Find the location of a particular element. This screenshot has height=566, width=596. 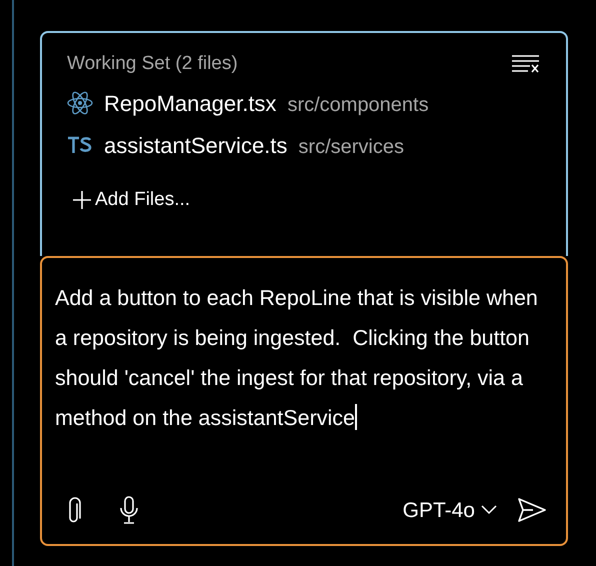

model-selector: GPT-4o is located at coordinates (449, 510).